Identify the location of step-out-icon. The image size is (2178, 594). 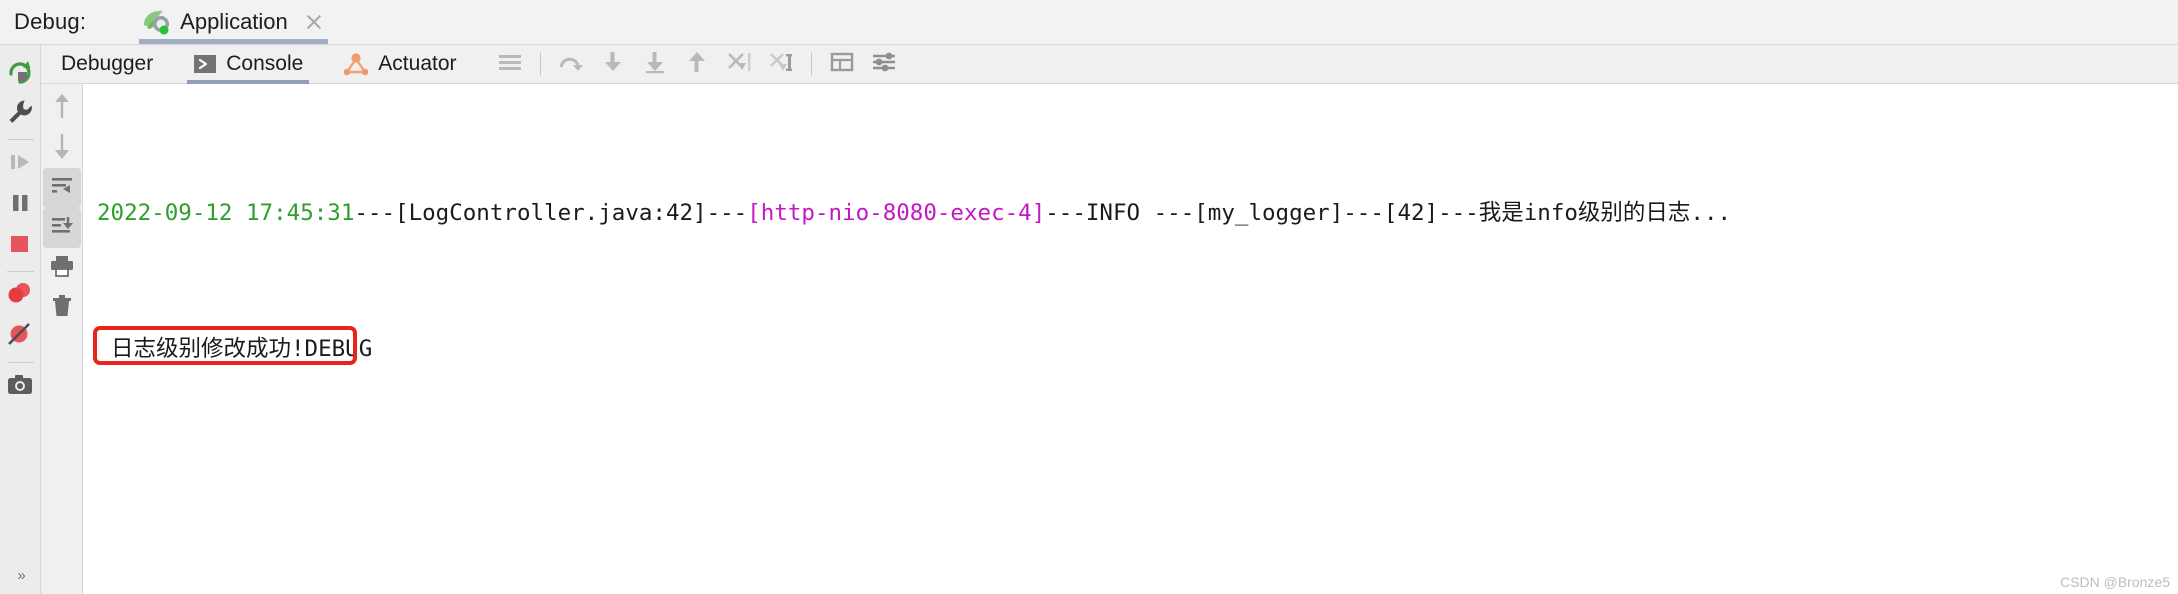
(697, 64).